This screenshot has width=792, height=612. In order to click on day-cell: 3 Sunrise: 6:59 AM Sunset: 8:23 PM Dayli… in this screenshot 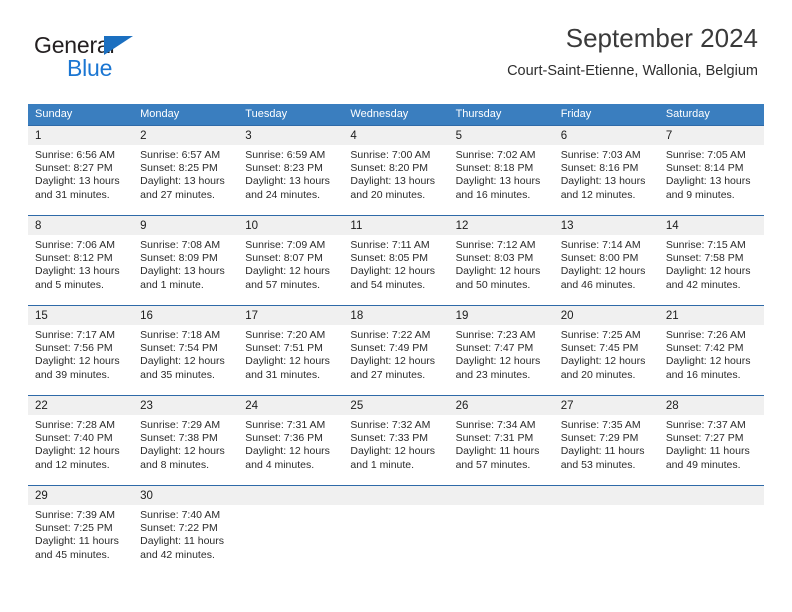, I will do `click(290, 170)`.